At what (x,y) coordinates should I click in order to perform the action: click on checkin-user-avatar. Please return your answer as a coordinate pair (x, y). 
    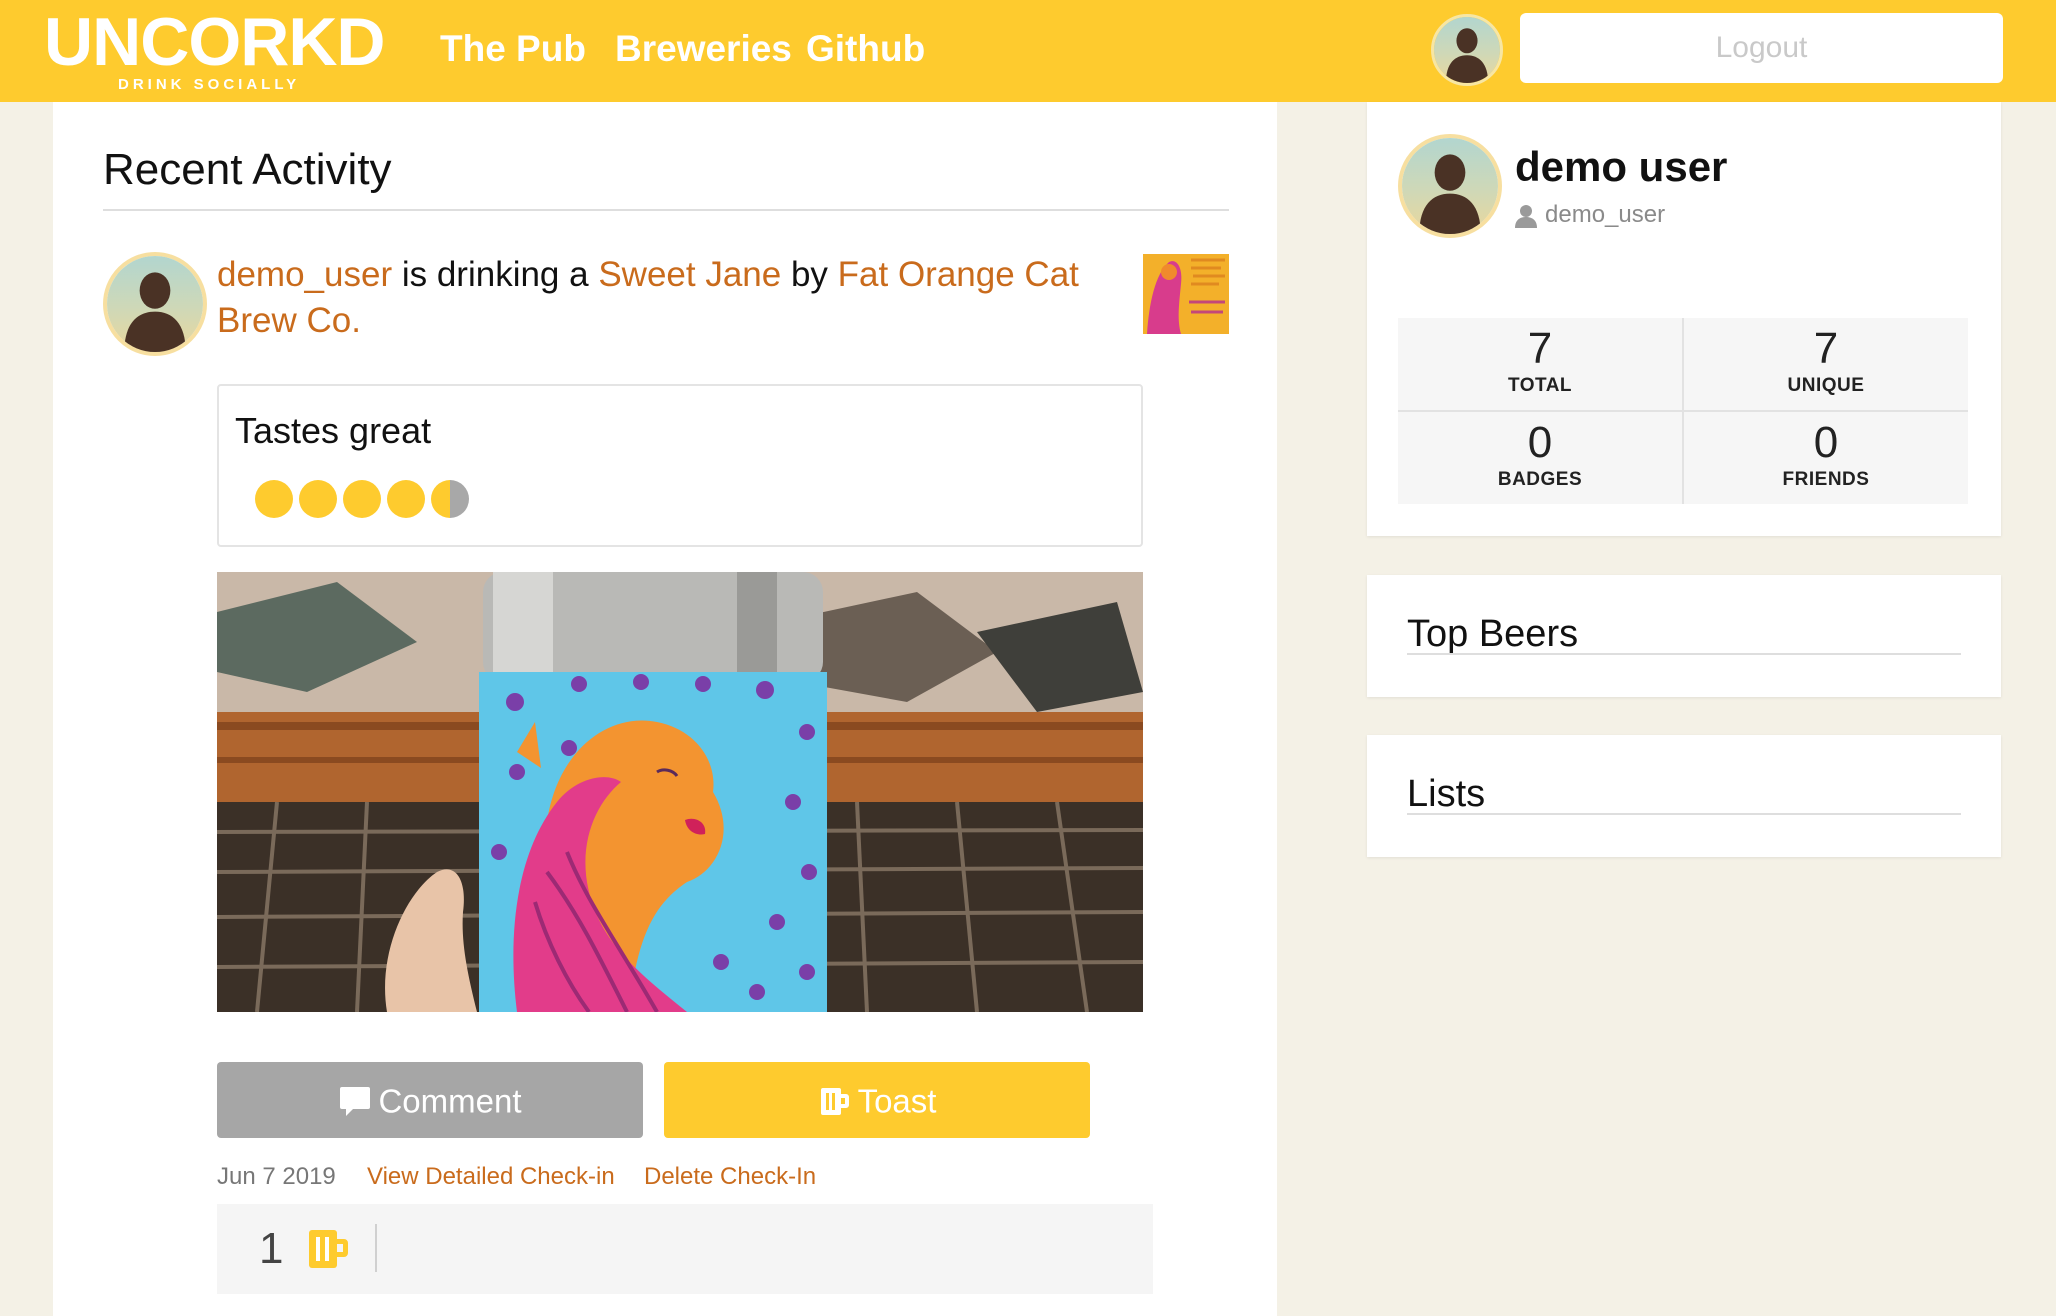
    Looking at the image, I should click on (155, 304).